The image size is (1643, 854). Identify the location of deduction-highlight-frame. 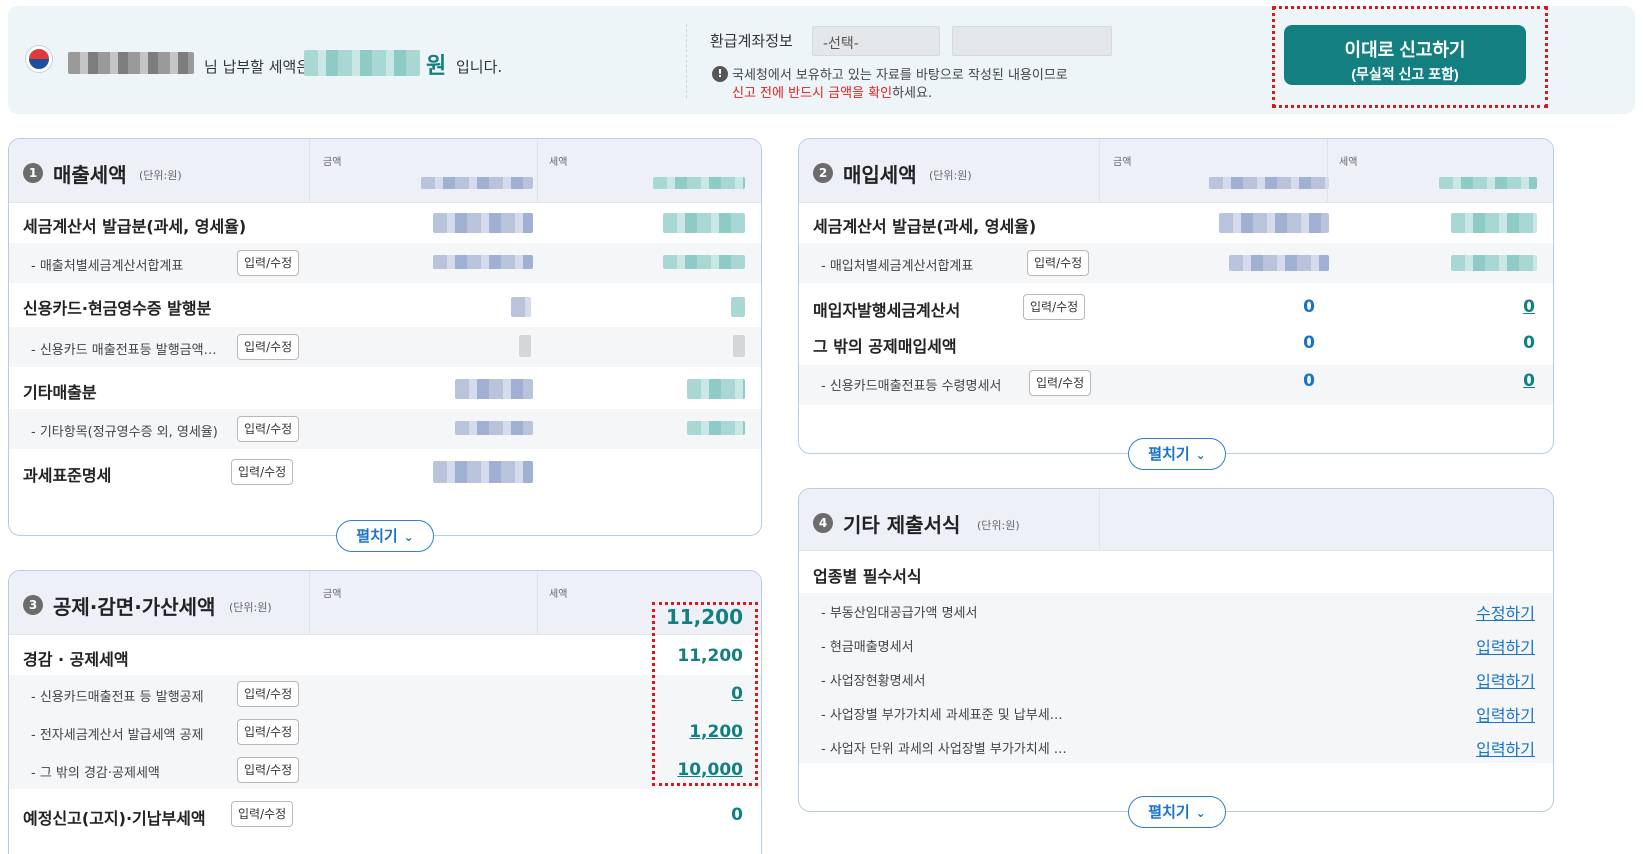
(705, 694).